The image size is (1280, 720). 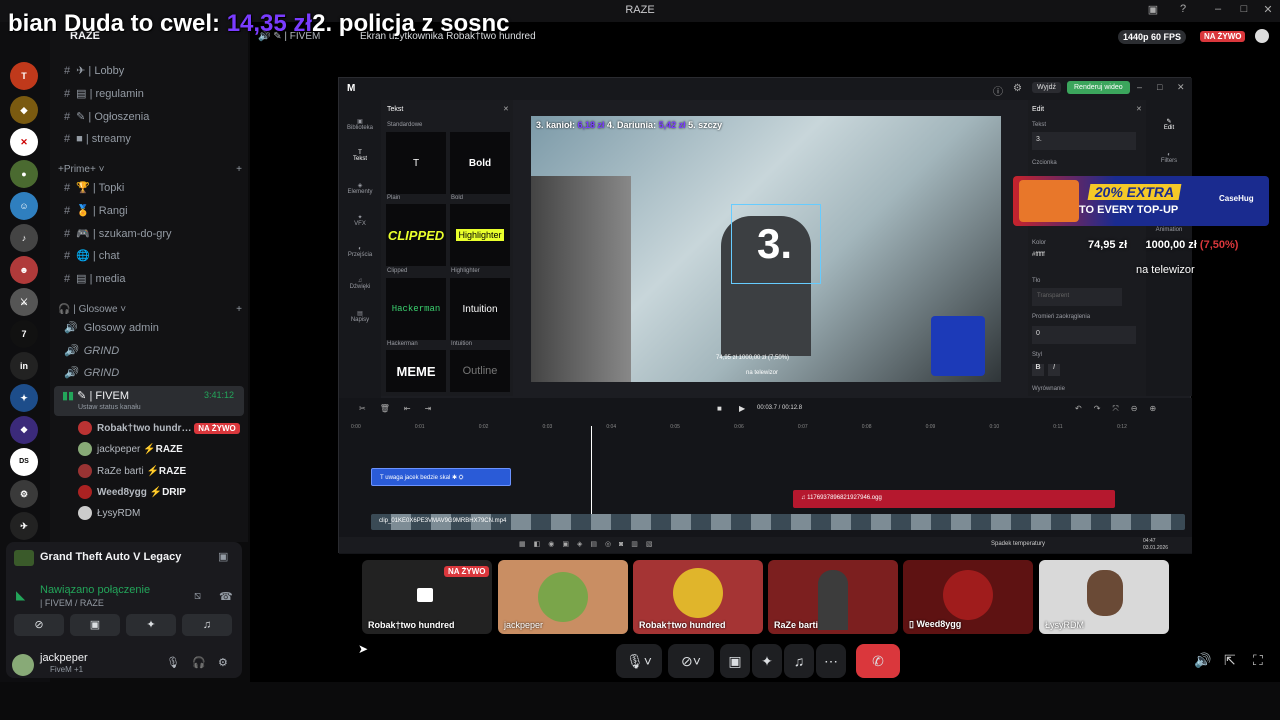 What do you see at coordinates (1139, 109) in the screenshot?
I see `props-close-icon: ✕` at bounding box center [1139, 109].